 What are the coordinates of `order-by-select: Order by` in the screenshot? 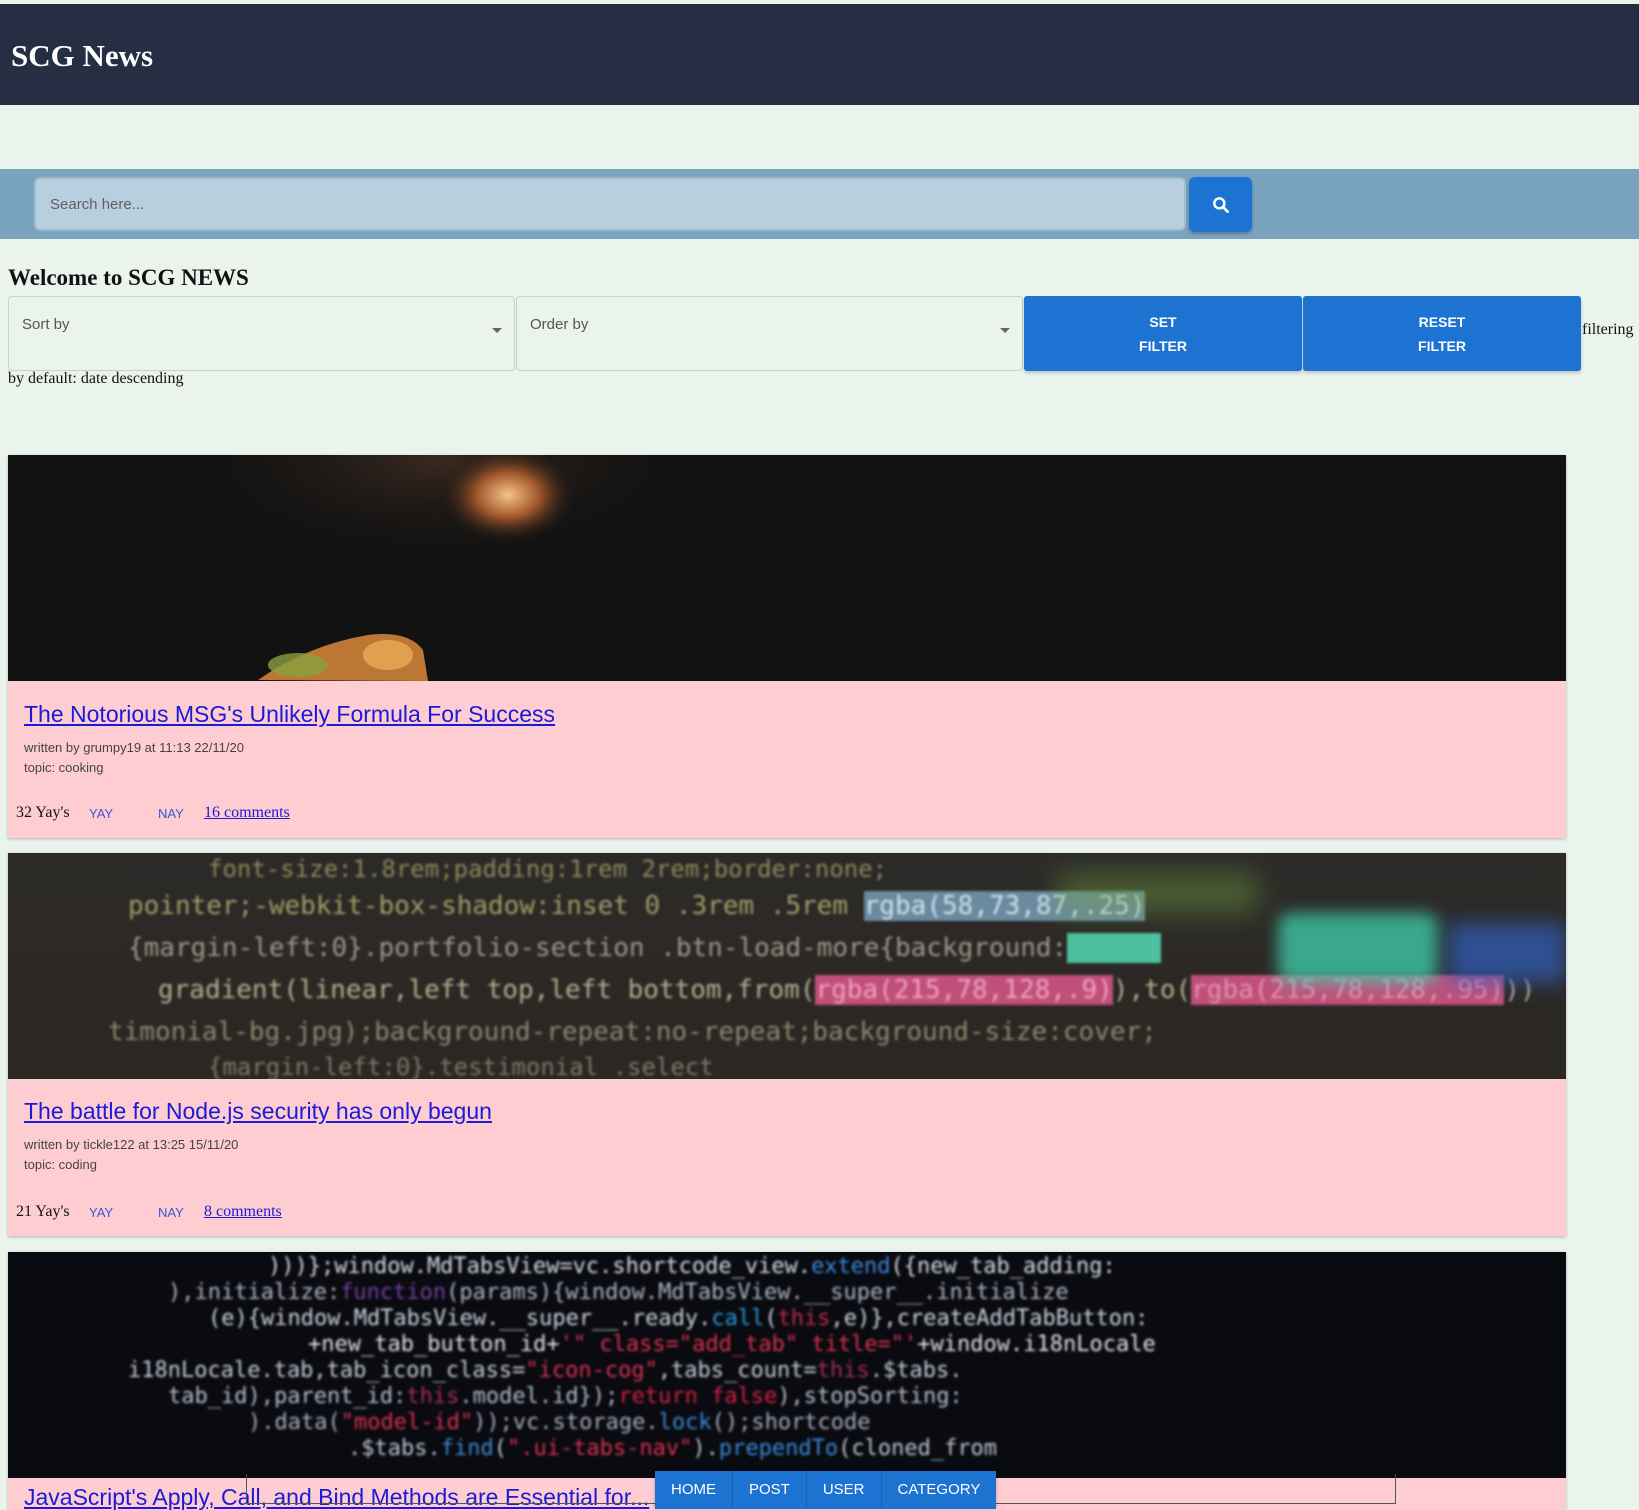 It's located at (769, 333).